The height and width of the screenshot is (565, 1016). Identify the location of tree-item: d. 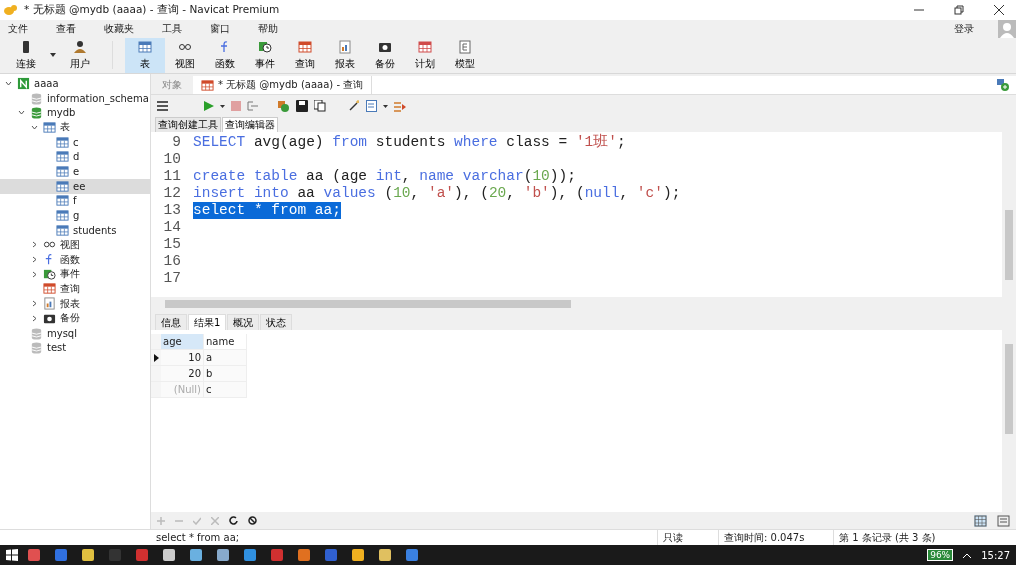
(75, 157).